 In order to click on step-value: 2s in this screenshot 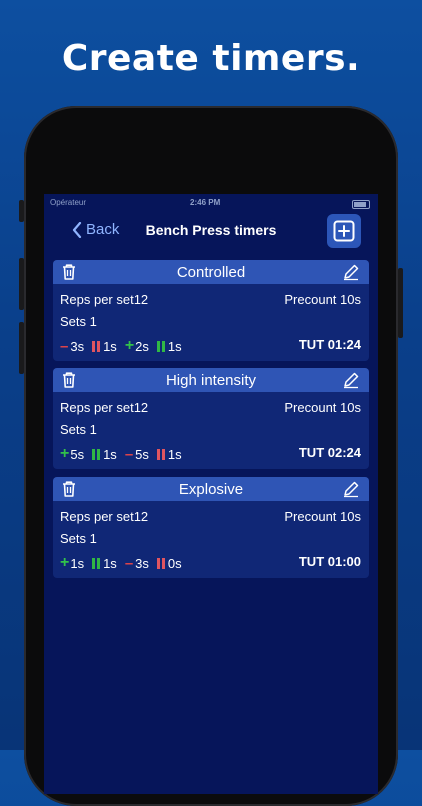, I will do `click(142, 346)`.